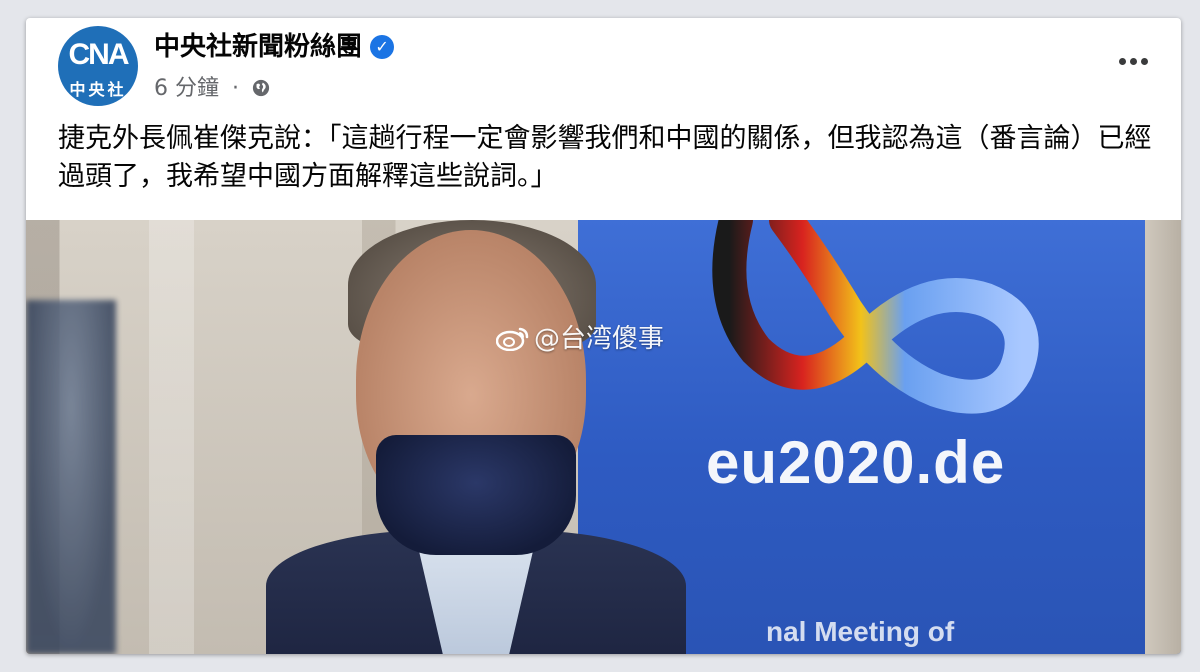 The height and width of the screenshot is (672, 1200). What do you see at coordinates (258, 47) in the screenshot?
I see `page-name-label: 中央社新聞粉絲團` at bounding box center [258, 47].